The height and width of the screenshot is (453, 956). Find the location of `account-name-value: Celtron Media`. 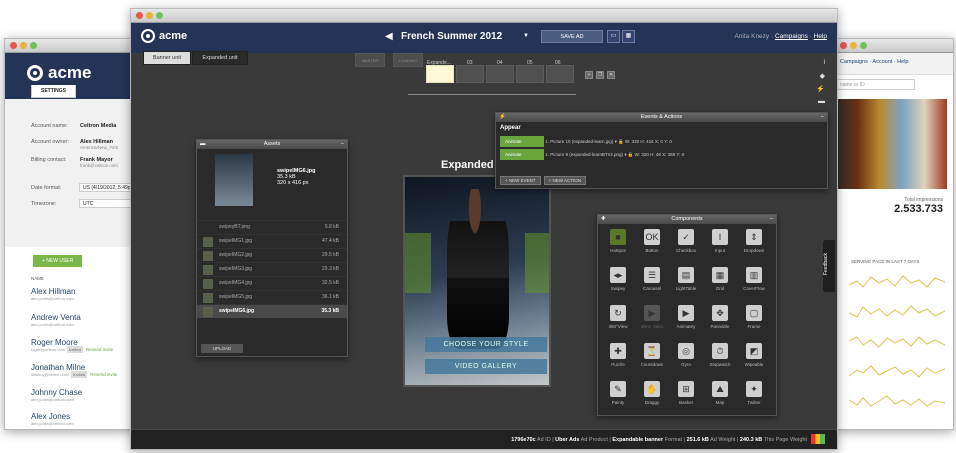

account-name-value: Celtron Media is located at coordinates (98, 126).